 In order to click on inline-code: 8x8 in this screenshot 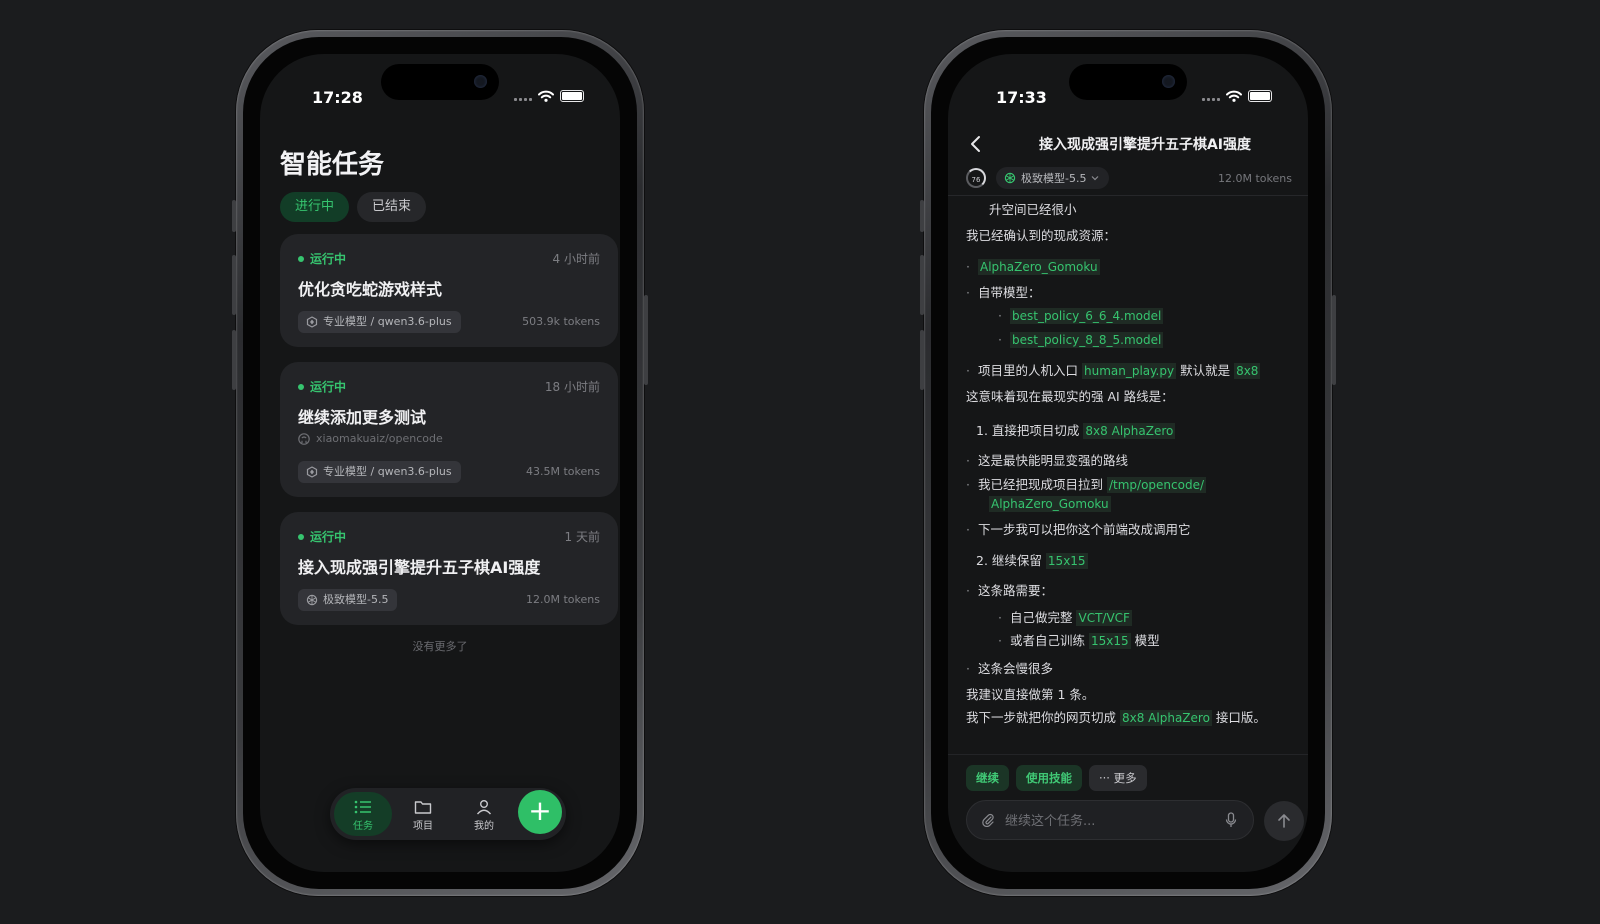, I will do `click(1247, 371)`.